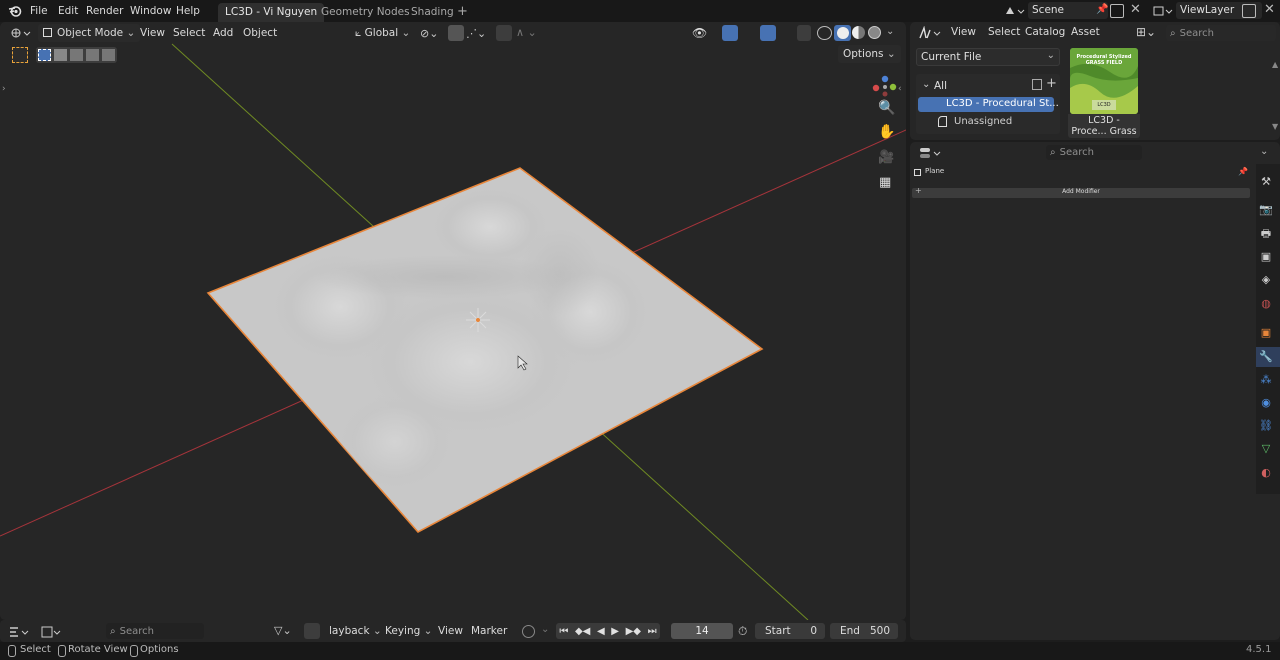 The image size is (1280, 660). I want to click on scroll-down-icon: ▼, so click(1275, 126).